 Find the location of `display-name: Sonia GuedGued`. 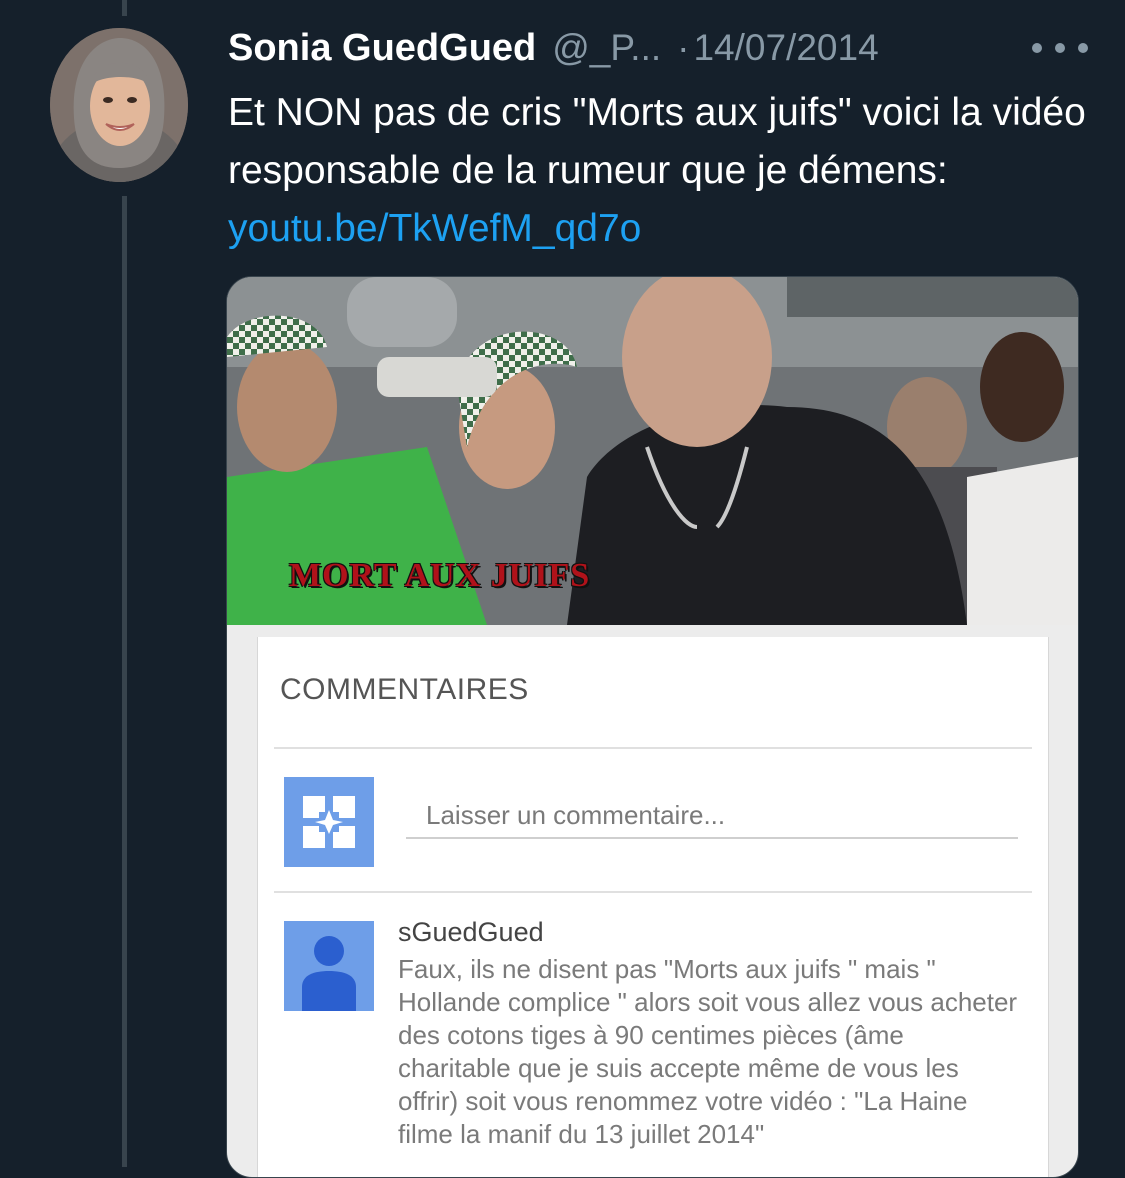

display-name: Sonia GuedGued is located at coordinates (382, 48).